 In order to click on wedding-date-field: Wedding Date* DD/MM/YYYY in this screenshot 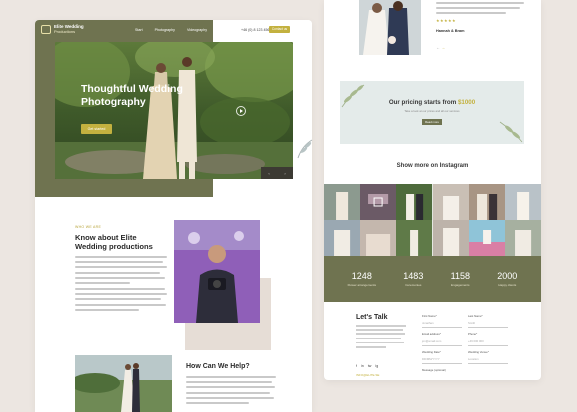, I will do `click(442, 357)`.